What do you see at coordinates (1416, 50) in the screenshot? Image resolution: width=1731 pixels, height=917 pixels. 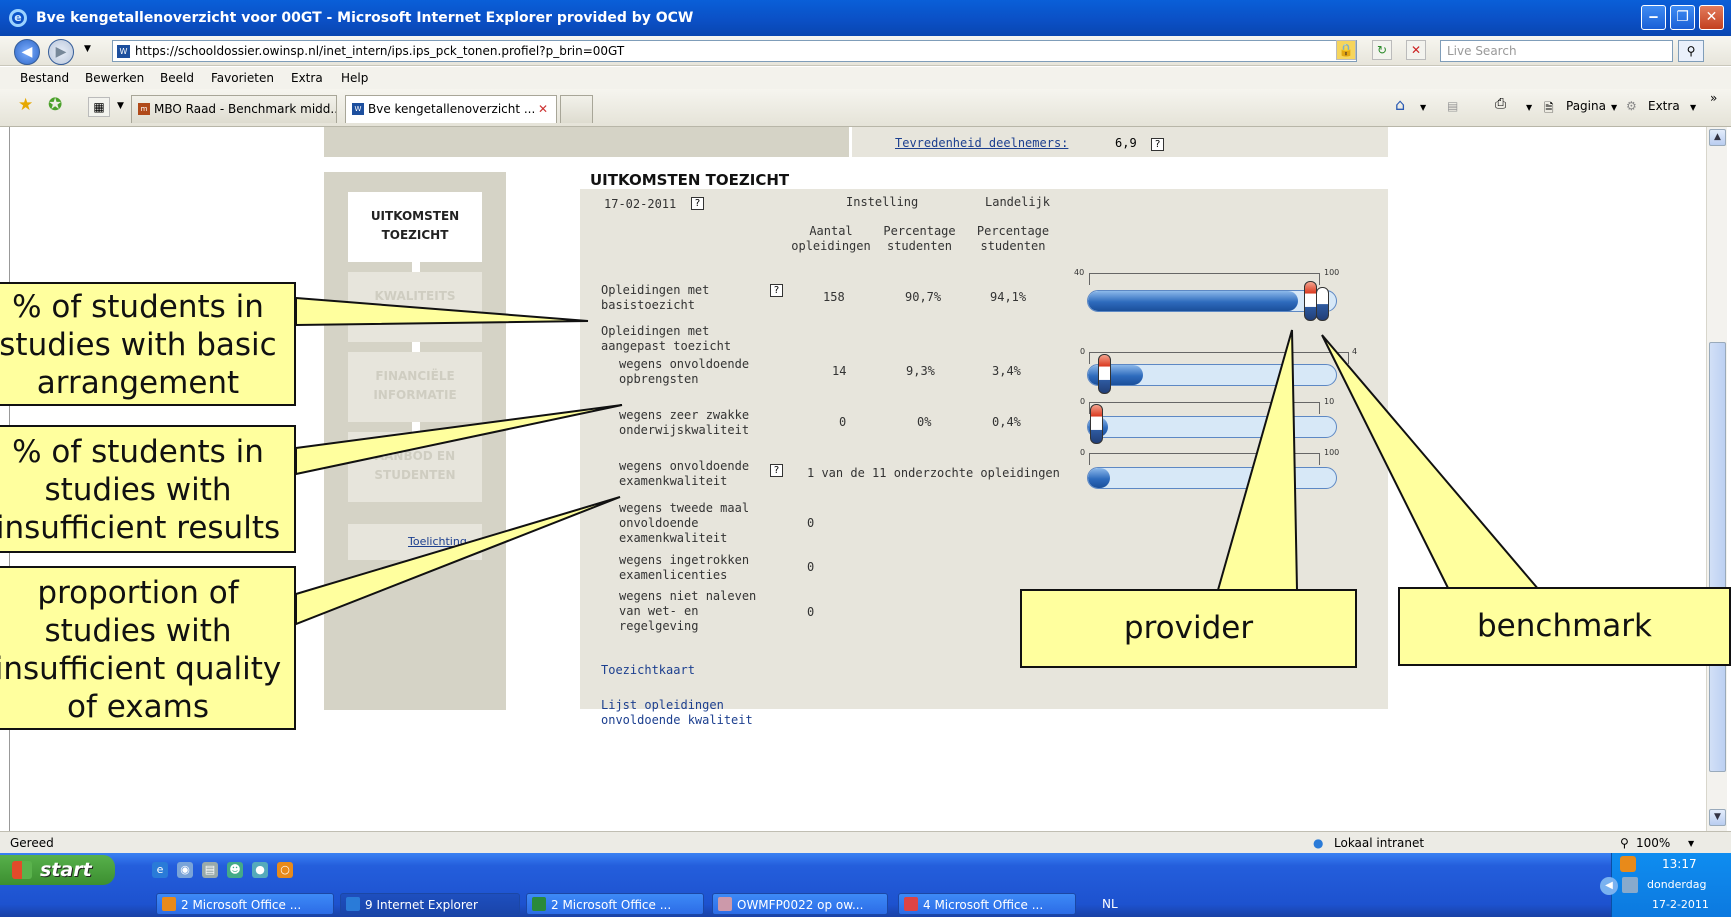 I see `stop-icon: ✕` at bounding box center [1416, 50].